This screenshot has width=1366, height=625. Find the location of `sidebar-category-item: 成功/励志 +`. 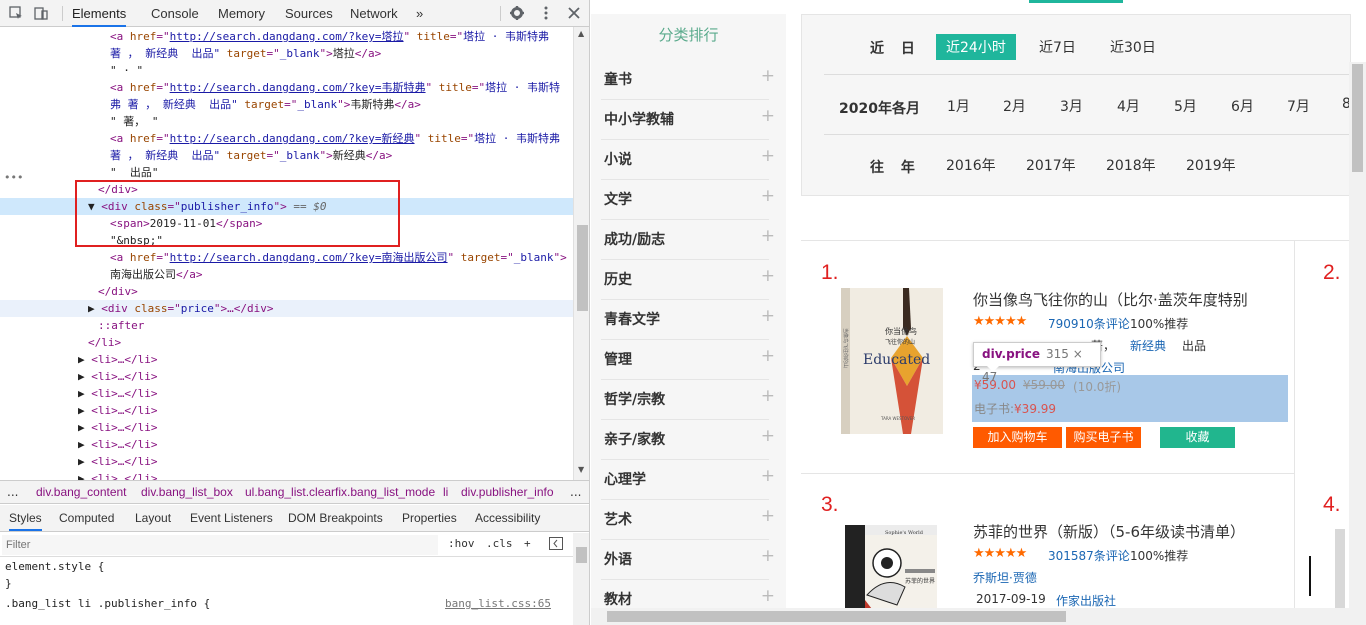

sidebar-category-item: 成功/励志 + is located at coordinates (688, 240).